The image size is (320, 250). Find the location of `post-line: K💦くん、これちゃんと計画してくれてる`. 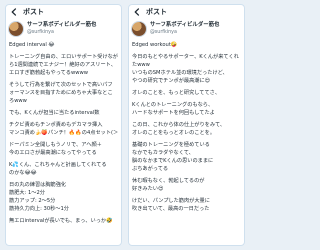

post-line: K💦くん、これちゃんと計画してくれてる is located at coordinates (58, 165).